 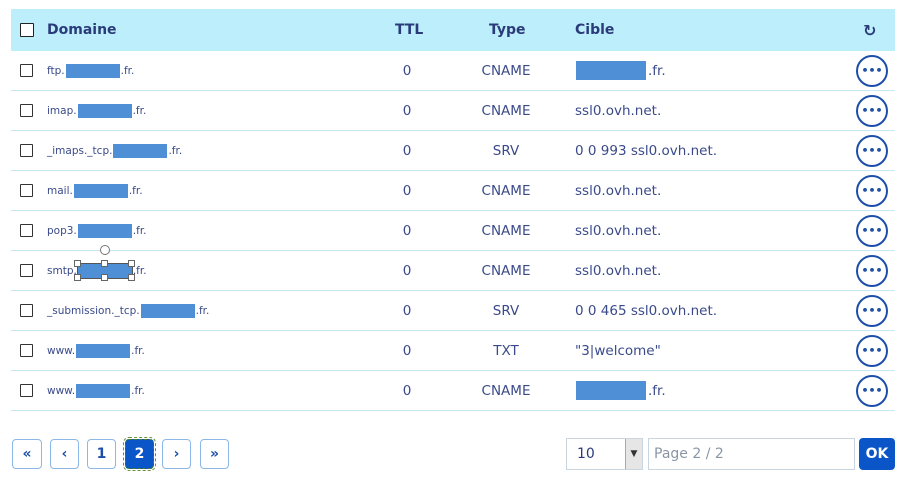 I want to click on domain-cell: pop3. .fr., so click(x=97, y=230).